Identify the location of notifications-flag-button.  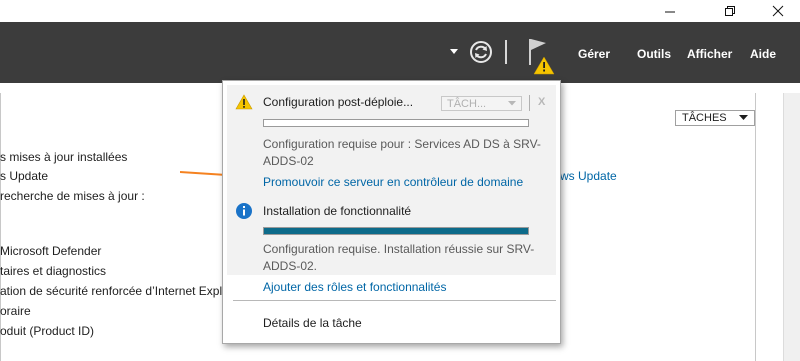
(541, 56).